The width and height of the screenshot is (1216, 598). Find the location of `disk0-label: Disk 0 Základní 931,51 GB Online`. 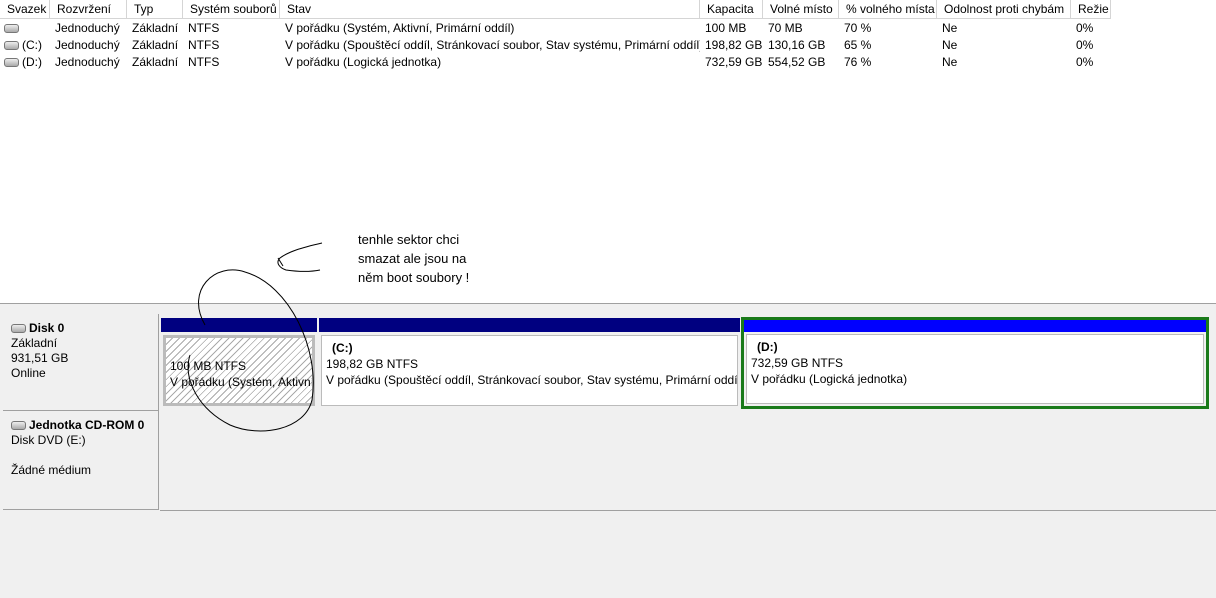

disk0-label: Disk 0 Základní 931,51 GB Online is located at coordinates (81, 362).